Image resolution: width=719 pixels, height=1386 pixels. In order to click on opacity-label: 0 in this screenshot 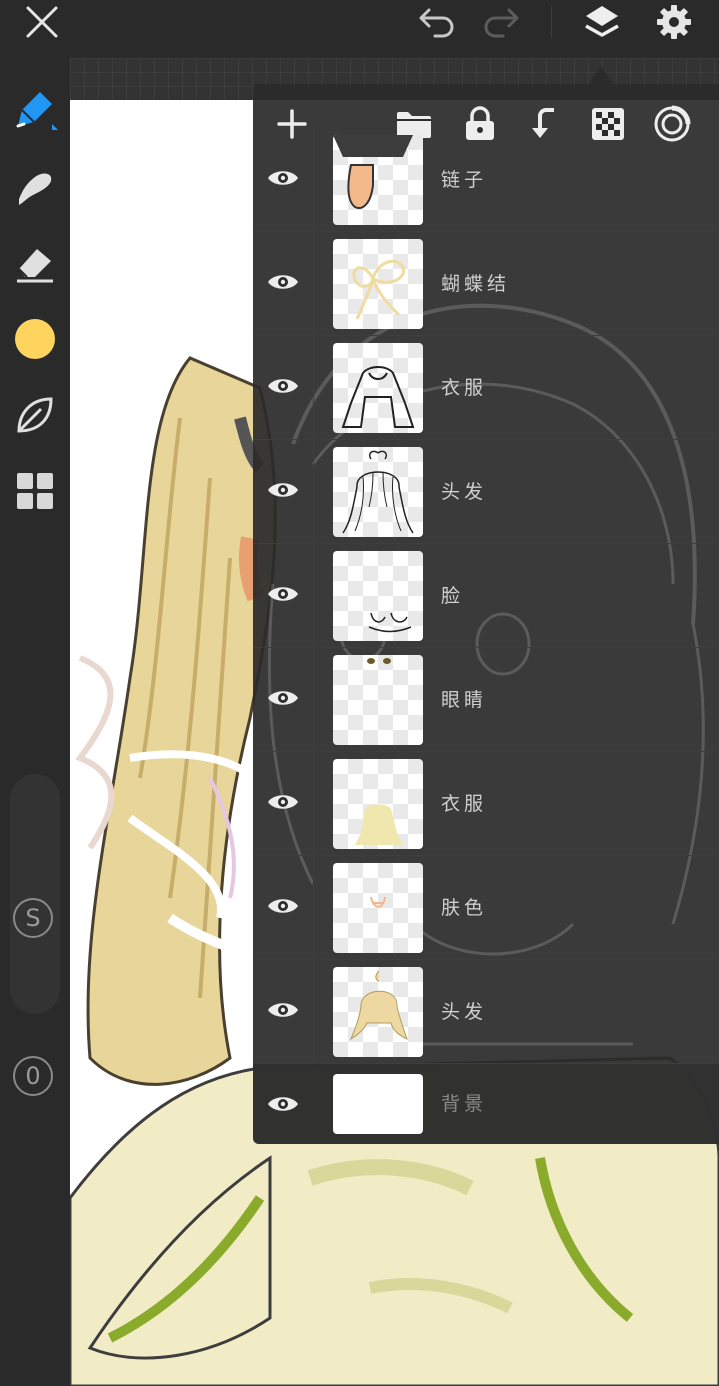, I will do `click(33, 1076)`.